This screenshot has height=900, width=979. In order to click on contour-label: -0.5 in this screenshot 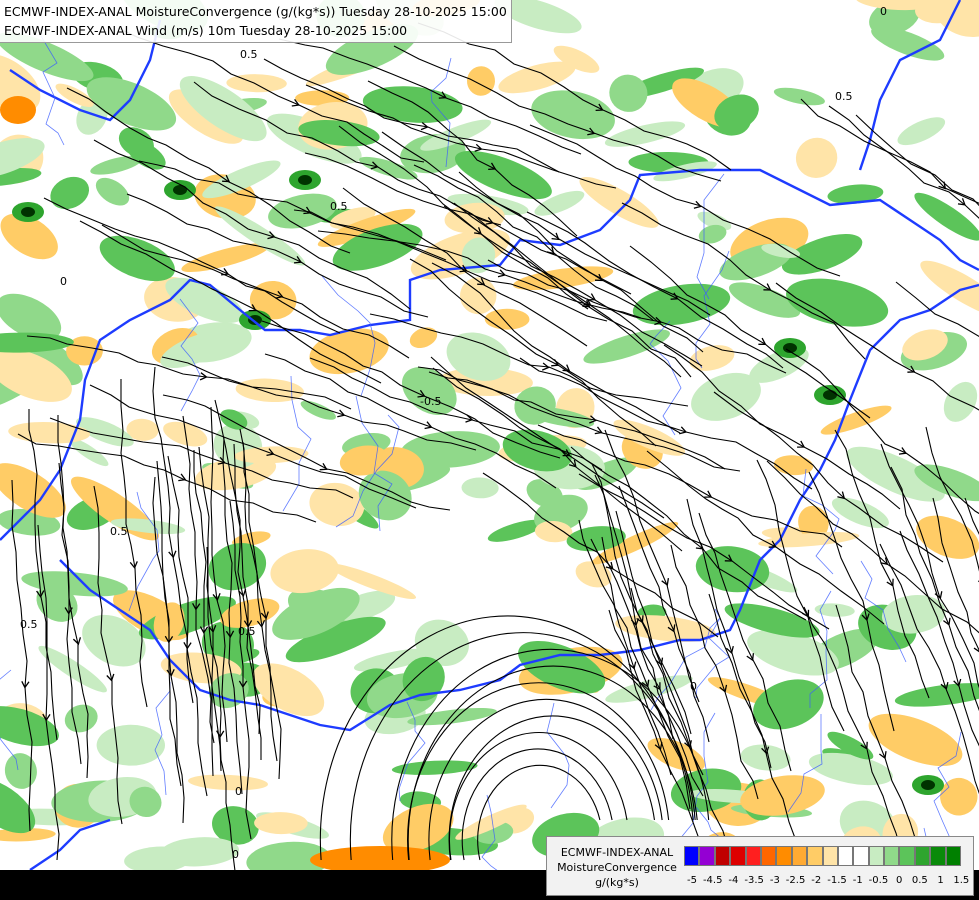, I will do `click(430, 401)`.